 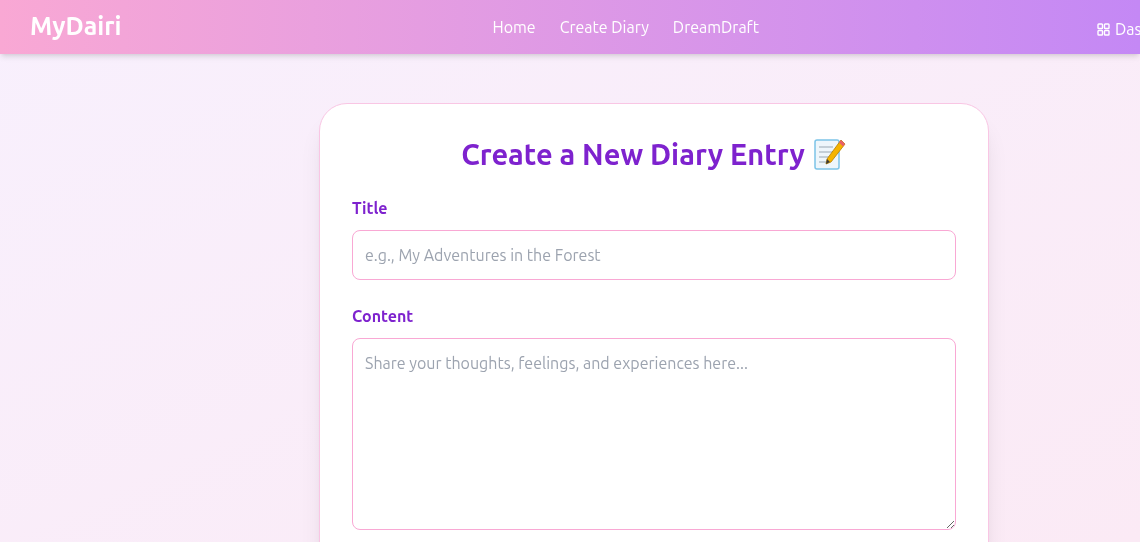 What do you see at coordinates (1118, 29) in the screenshot?
I see `dashboard-link: Das` at bounding box center [1118, 29].